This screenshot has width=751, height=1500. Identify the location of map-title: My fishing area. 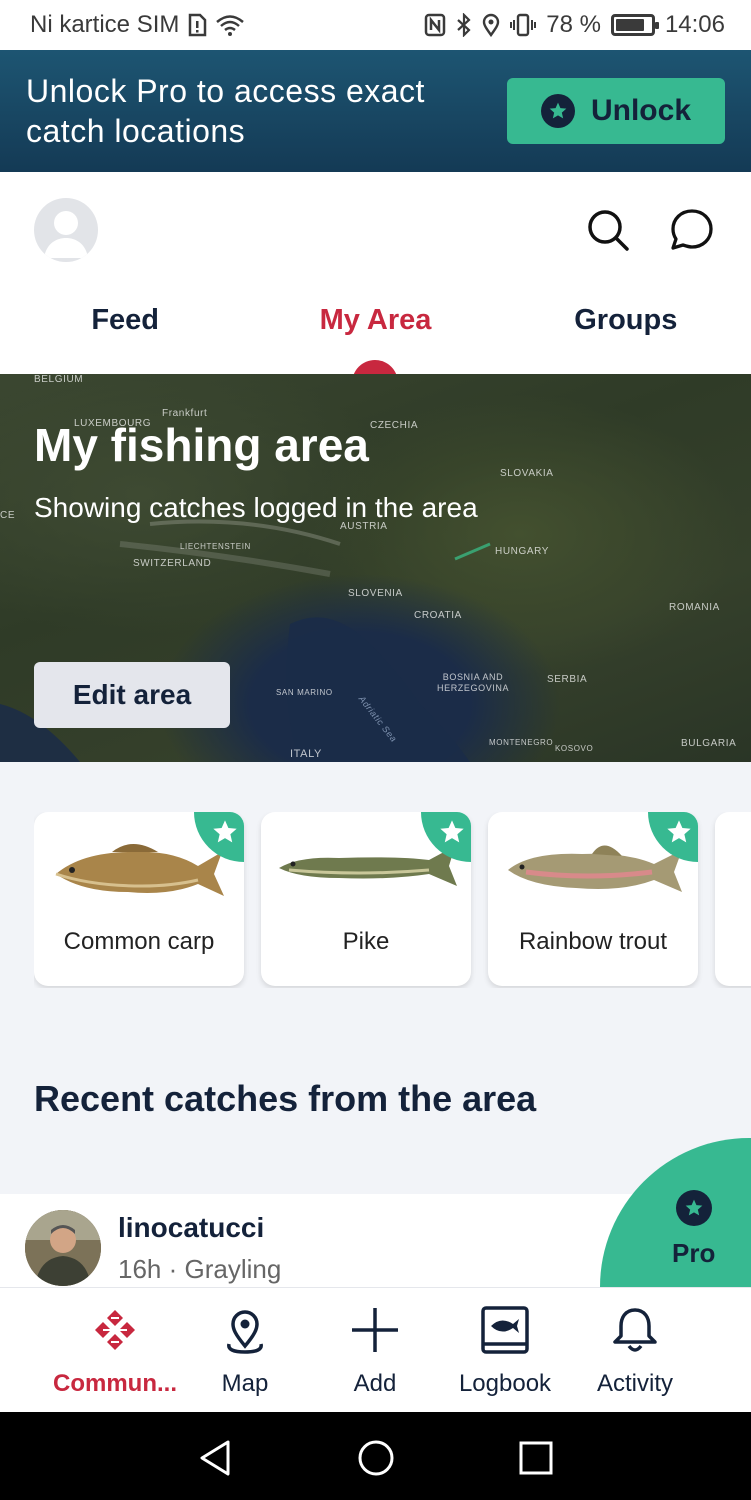
(201, 445).